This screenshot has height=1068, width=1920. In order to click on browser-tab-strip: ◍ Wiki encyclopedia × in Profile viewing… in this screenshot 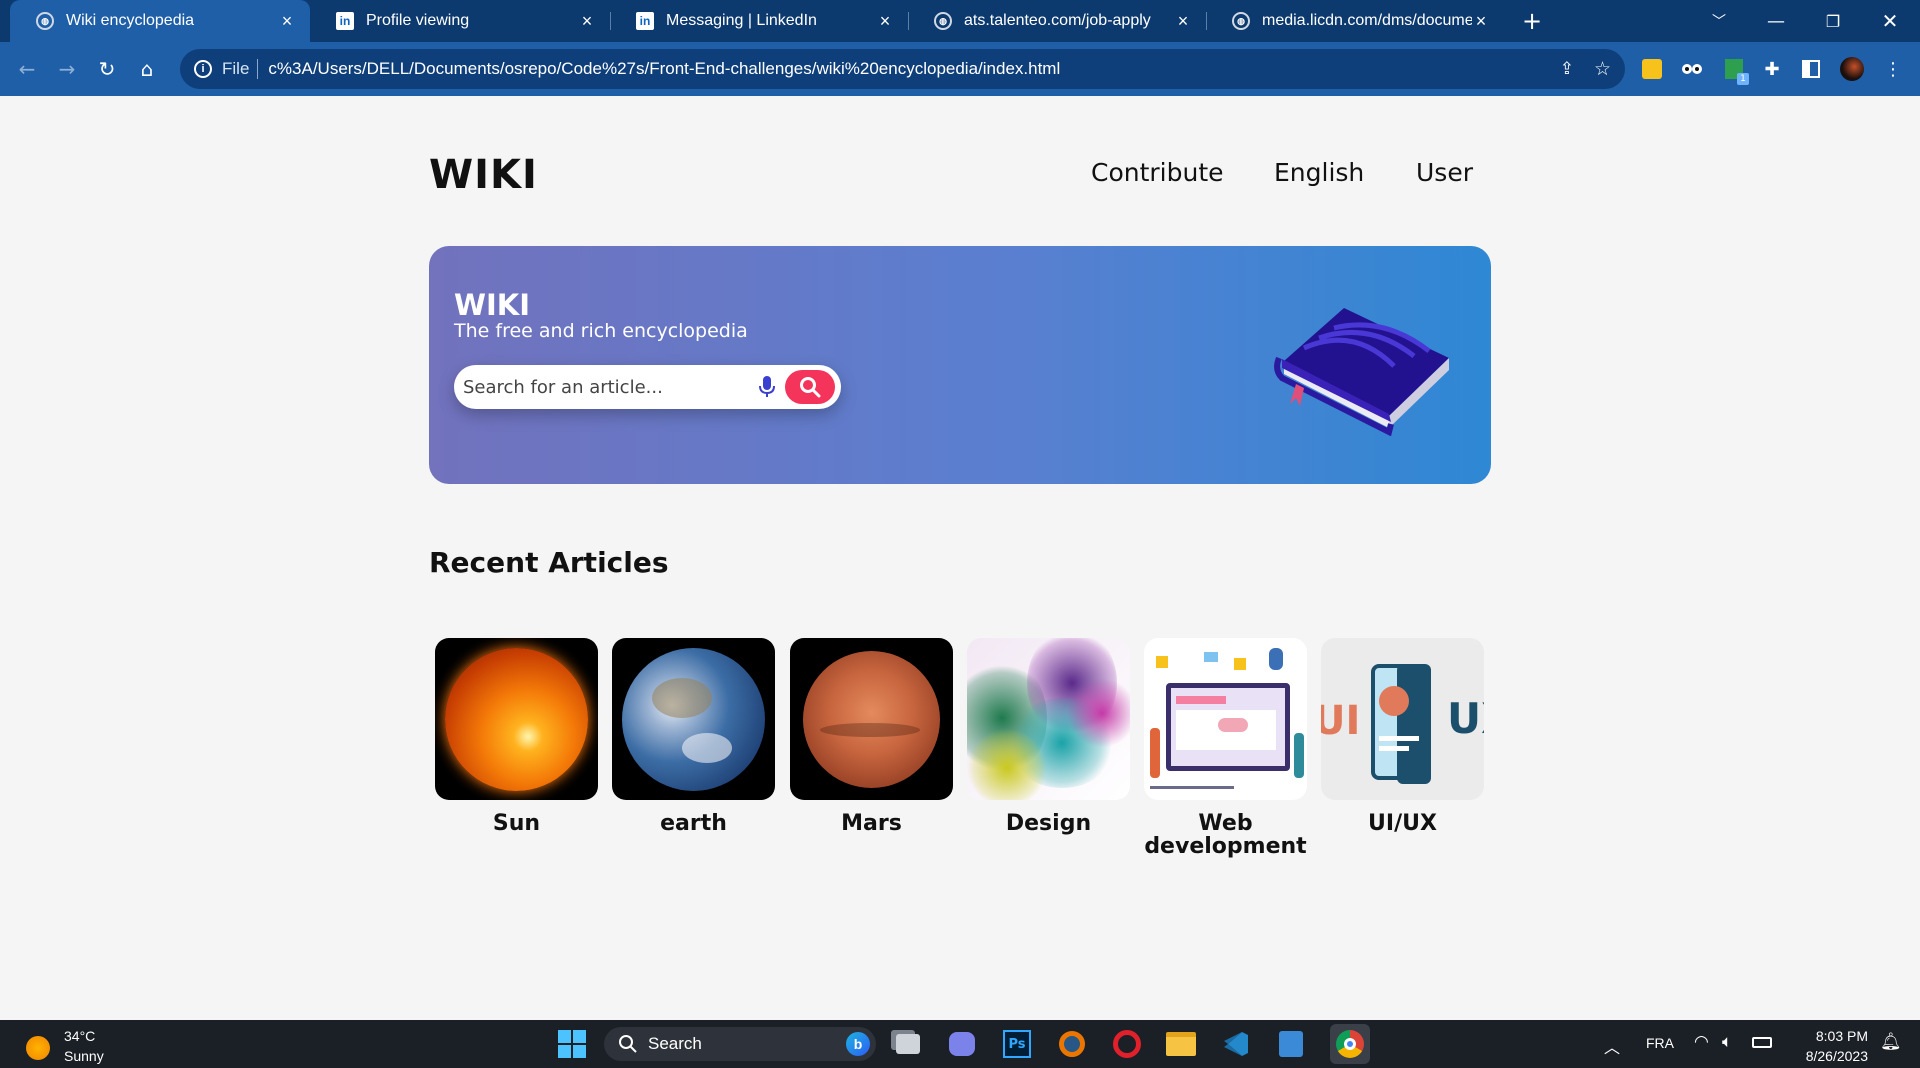, I will do `click(960, 21)`.